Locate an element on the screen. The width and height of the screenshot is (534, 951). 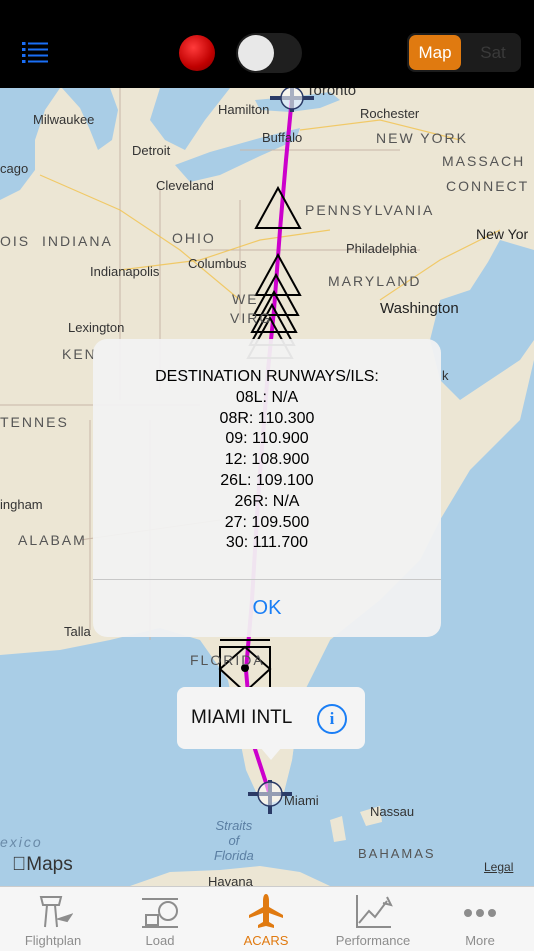
info-icon: i is located at coordinates (332, 719).